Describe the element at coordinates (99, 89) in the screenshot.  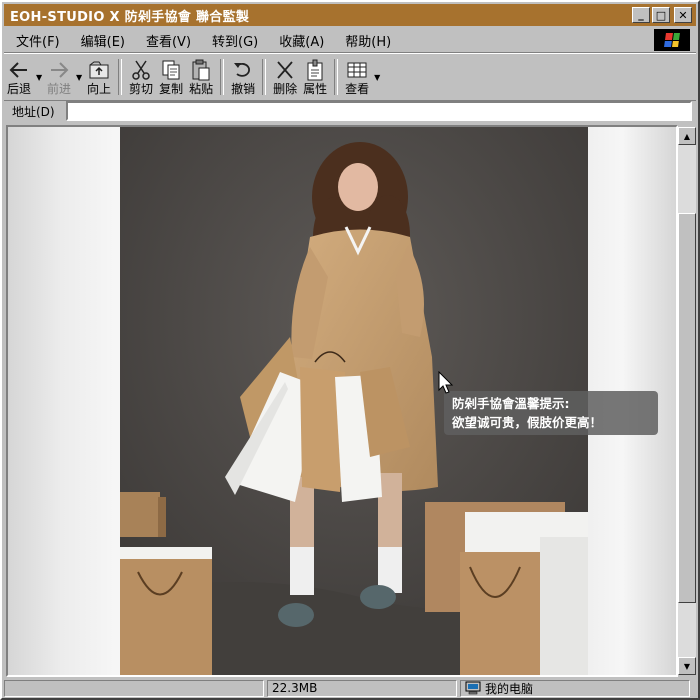
I see `up-label: 向上` at that location.